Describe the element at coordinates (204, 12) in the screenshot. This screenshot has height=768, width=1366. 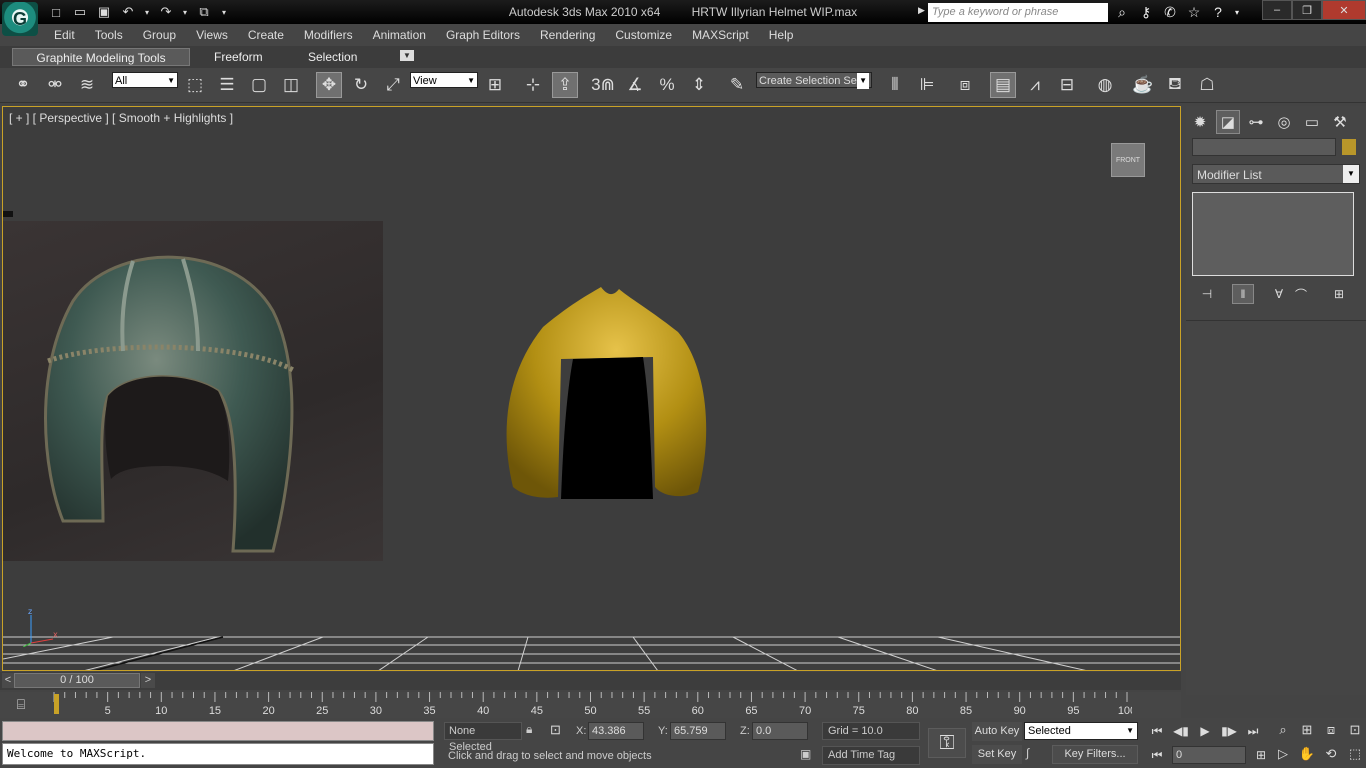
I see `project-folder-icon: ⧉` at that location.